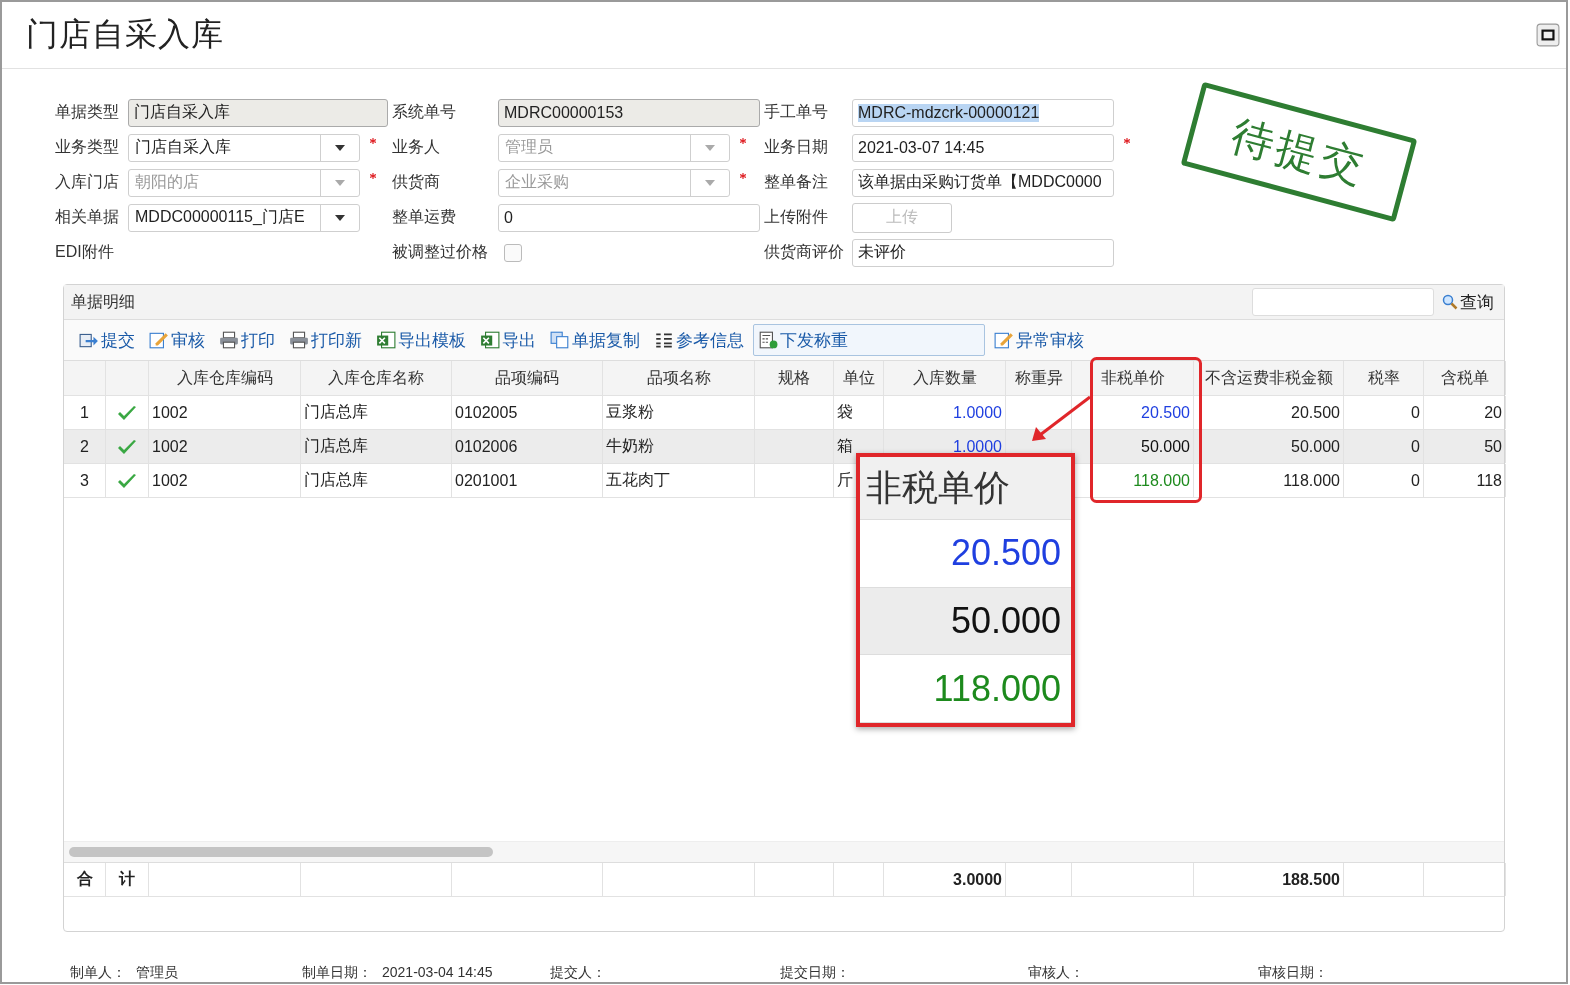  What do you see at coordinates (595, 340) in the screenshot?
I see `toolbar-button: 单据复制` at bounding box center [595, 340].